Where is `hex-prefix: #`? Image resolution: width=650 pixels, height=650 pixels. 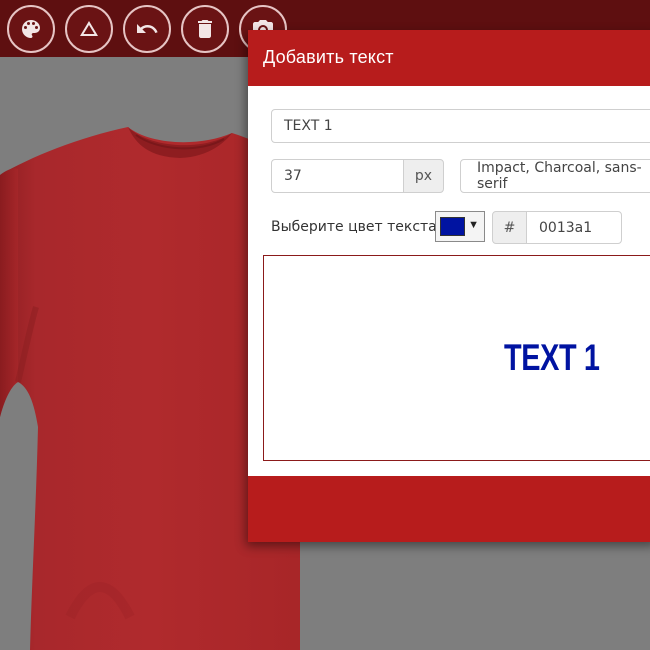 hex-prefix: # is located at coordinates (509, 227).